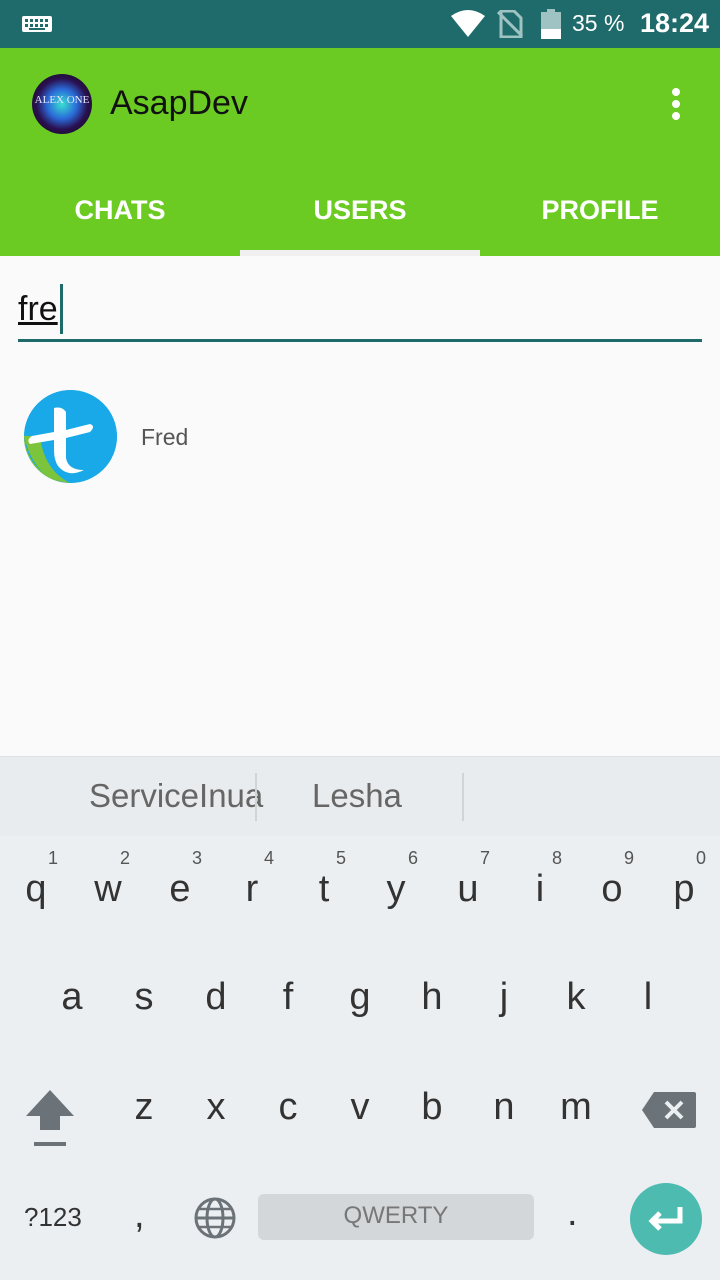 Image resolution: width=720 pixels, height=1280 pixels. Describe the element at coordinates (504, 1104) in the screenshot. I see `key-n: n` at that location.